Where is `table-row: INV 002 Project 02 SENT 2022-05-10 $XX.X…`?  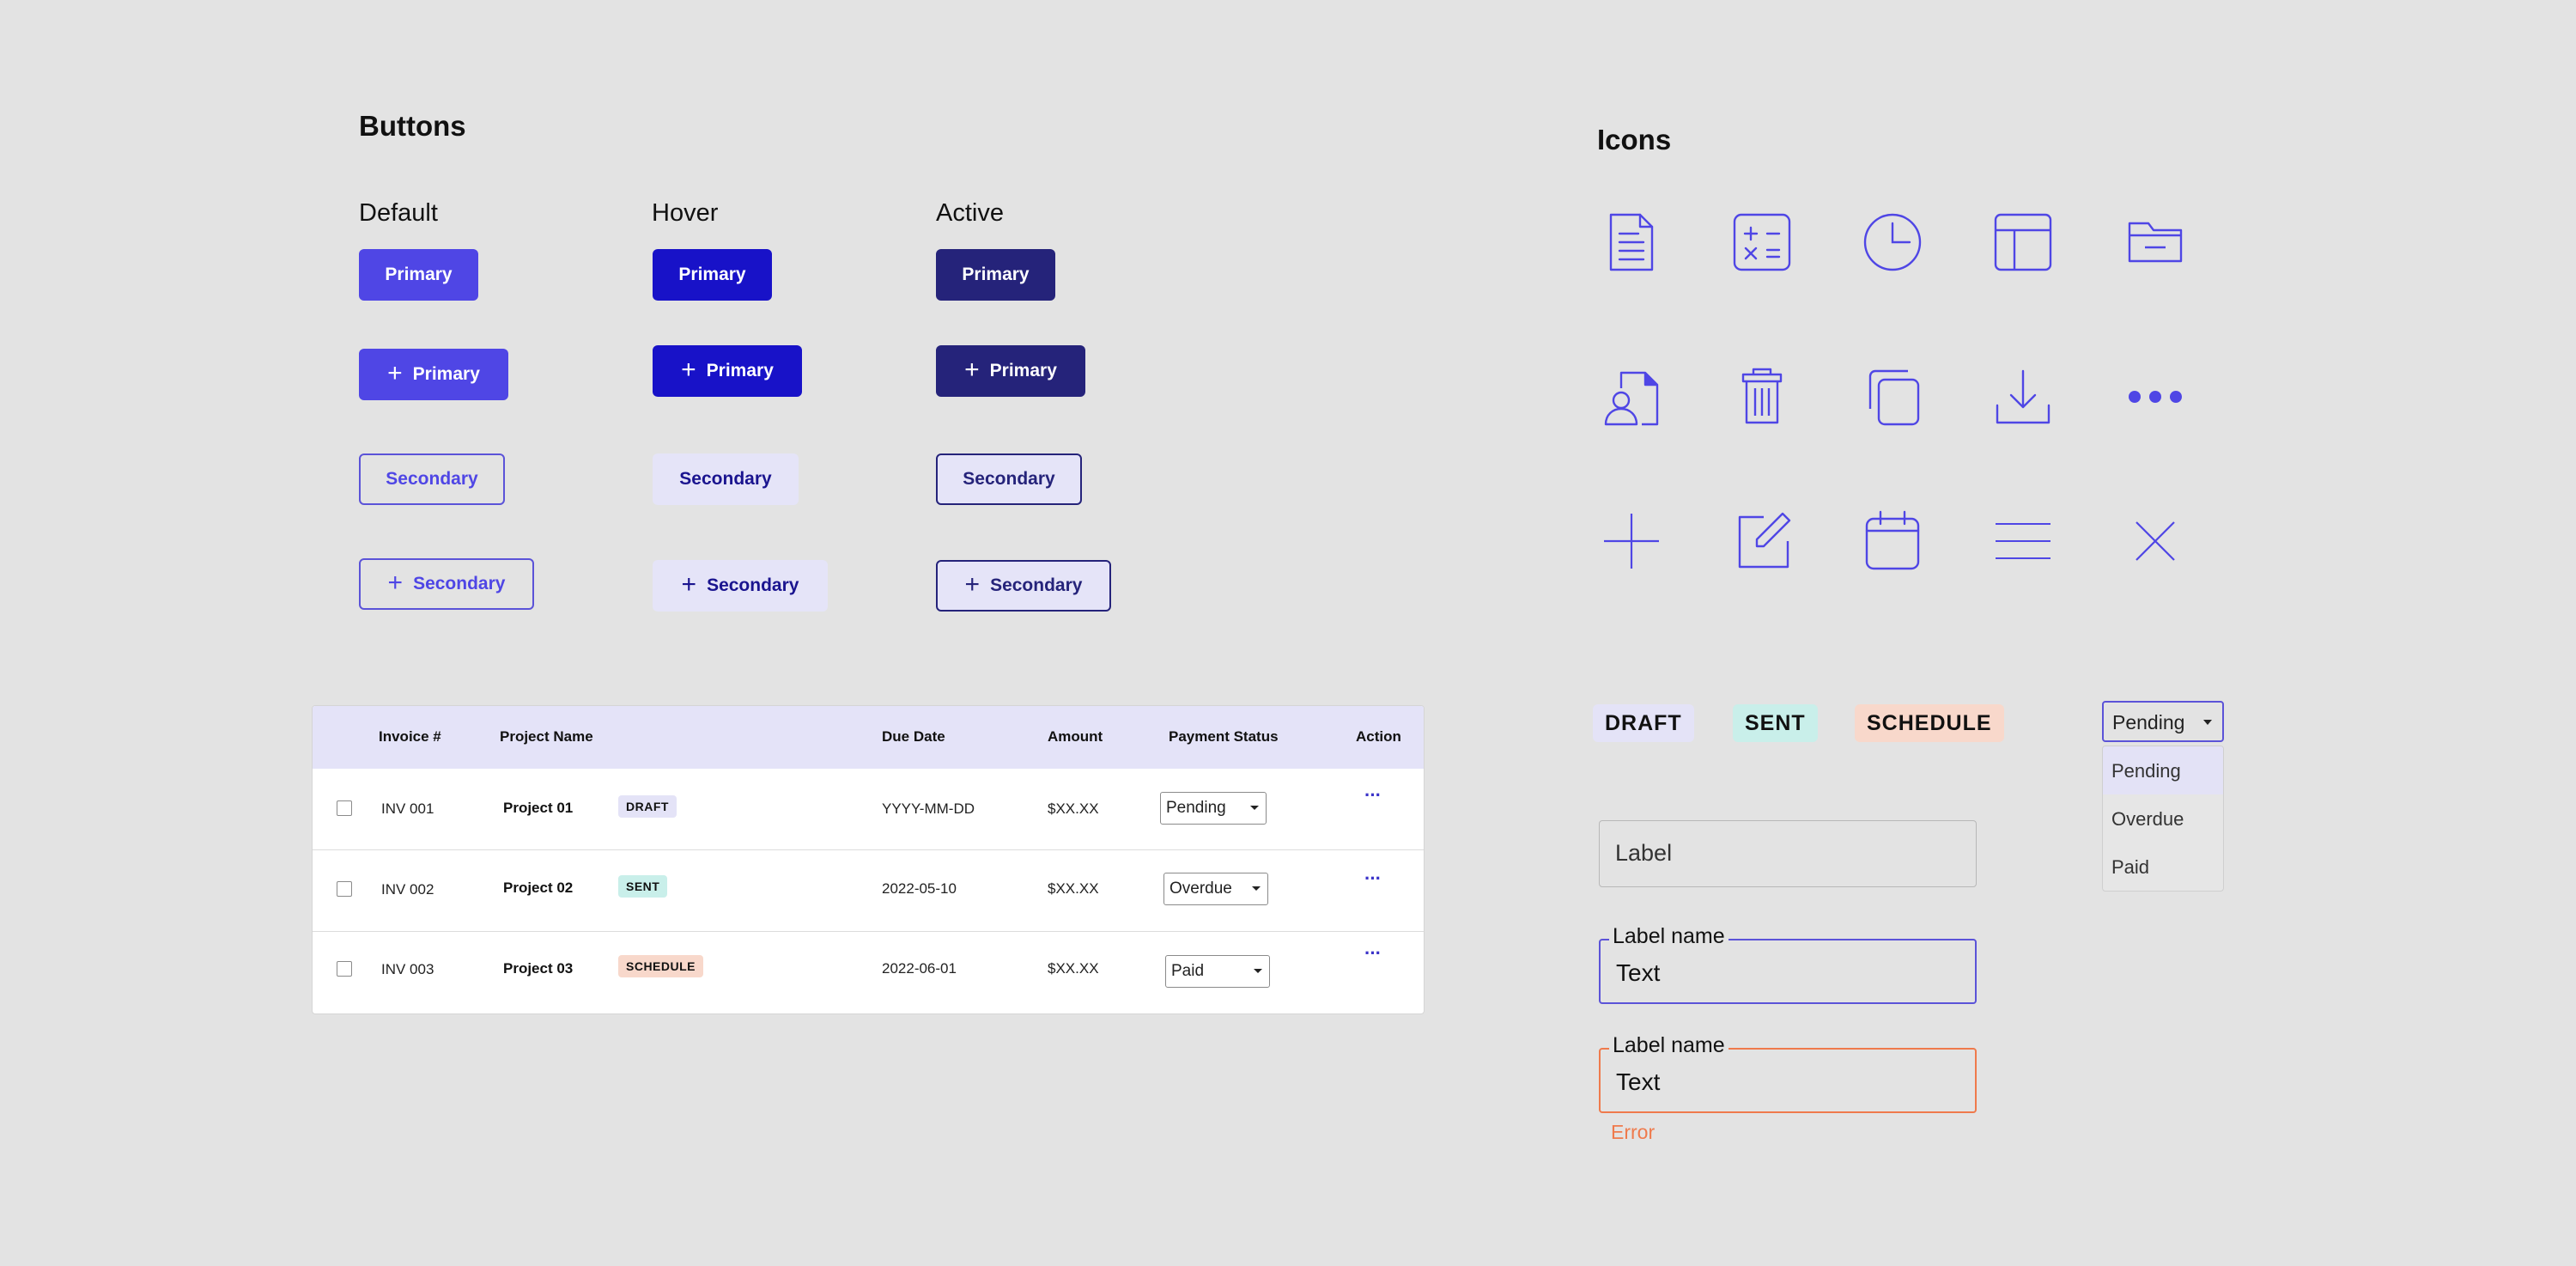 table-row: INV 002 Project 02 SENT 2022-05-10 $XX.X… is located at coordinates (868, 890).